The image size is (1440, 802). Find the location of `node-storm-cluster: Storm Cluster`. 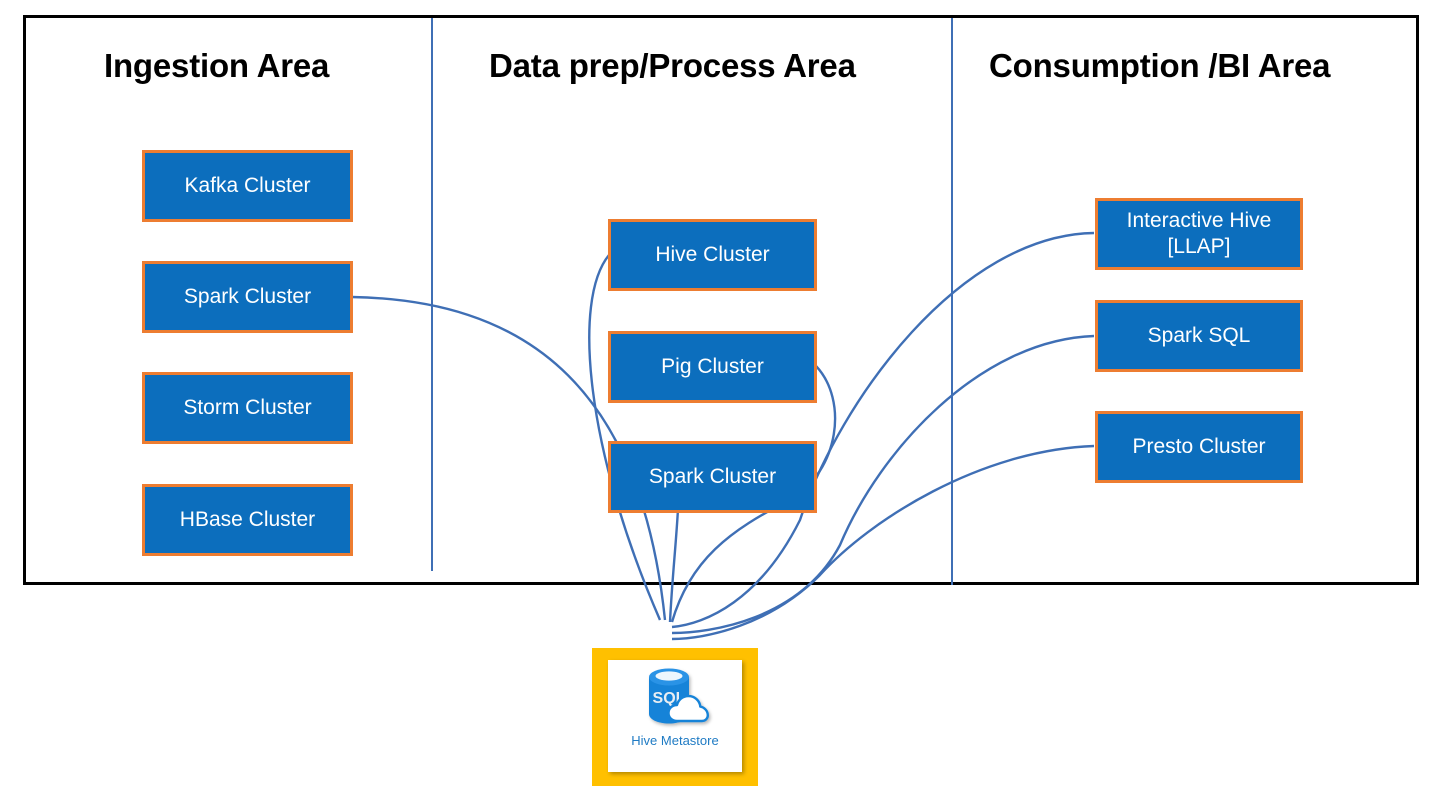

node-storm-cluster: Storm Cluster is located at coordinates (247, 408).